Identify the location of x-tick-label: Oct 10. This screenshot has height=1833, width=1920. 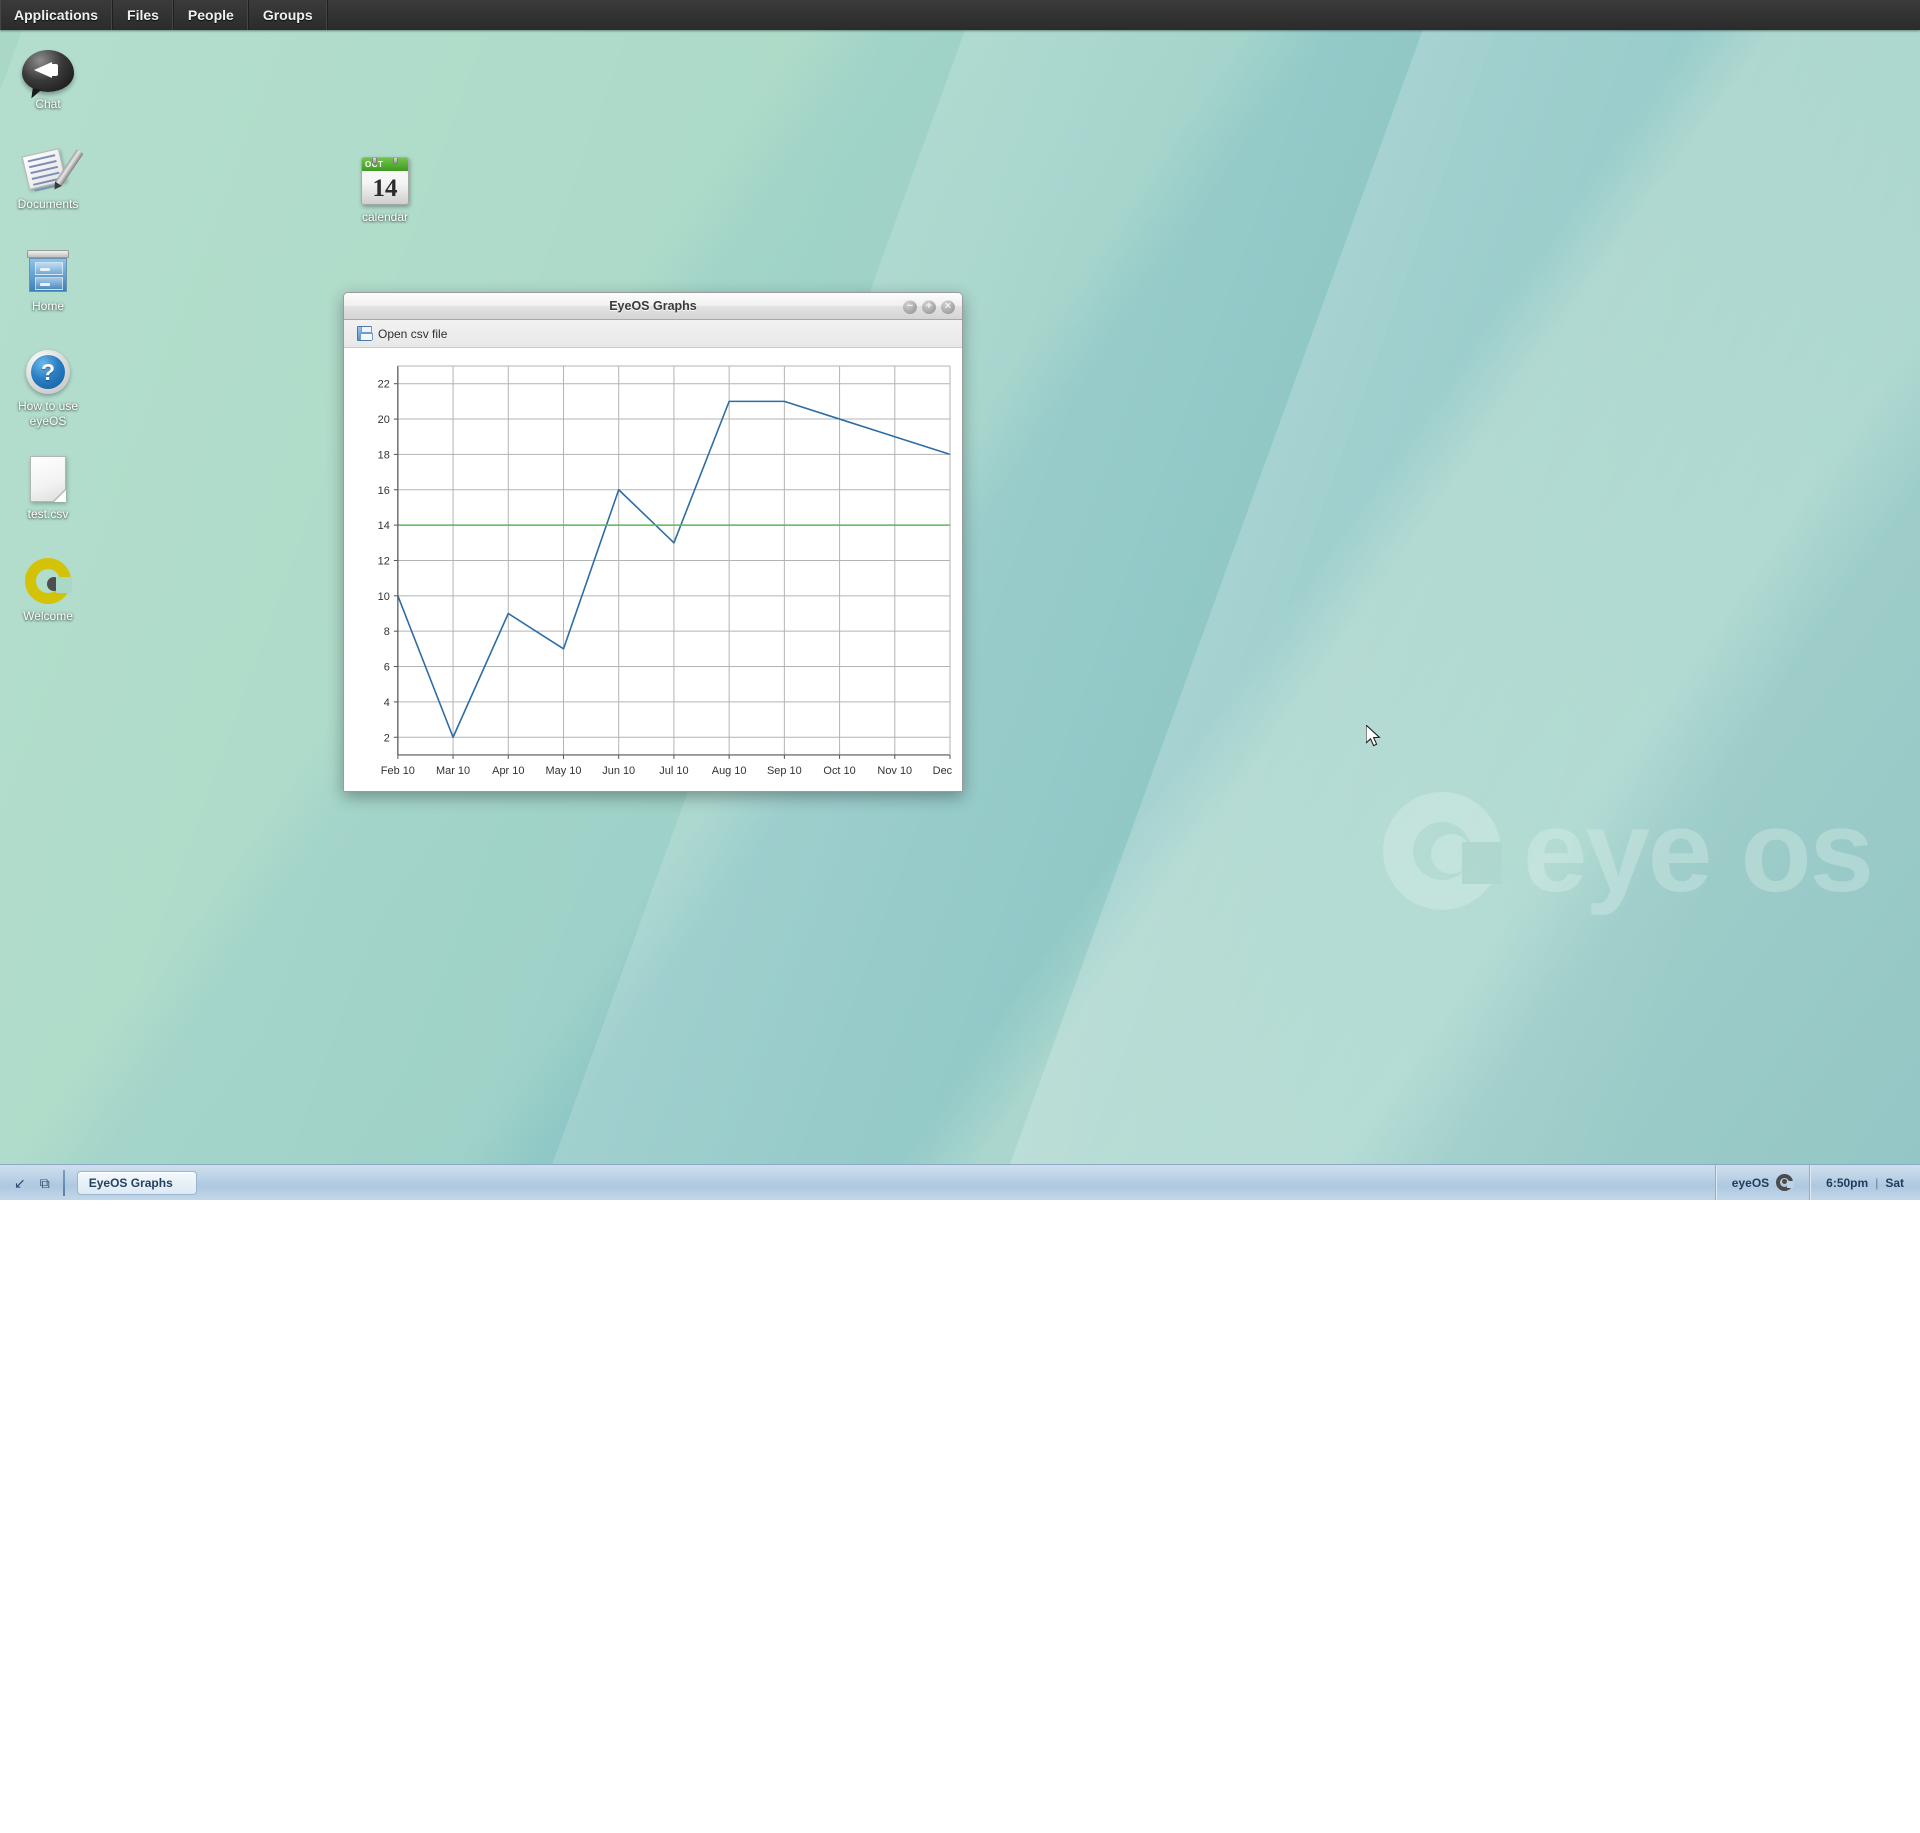
(839, 771).